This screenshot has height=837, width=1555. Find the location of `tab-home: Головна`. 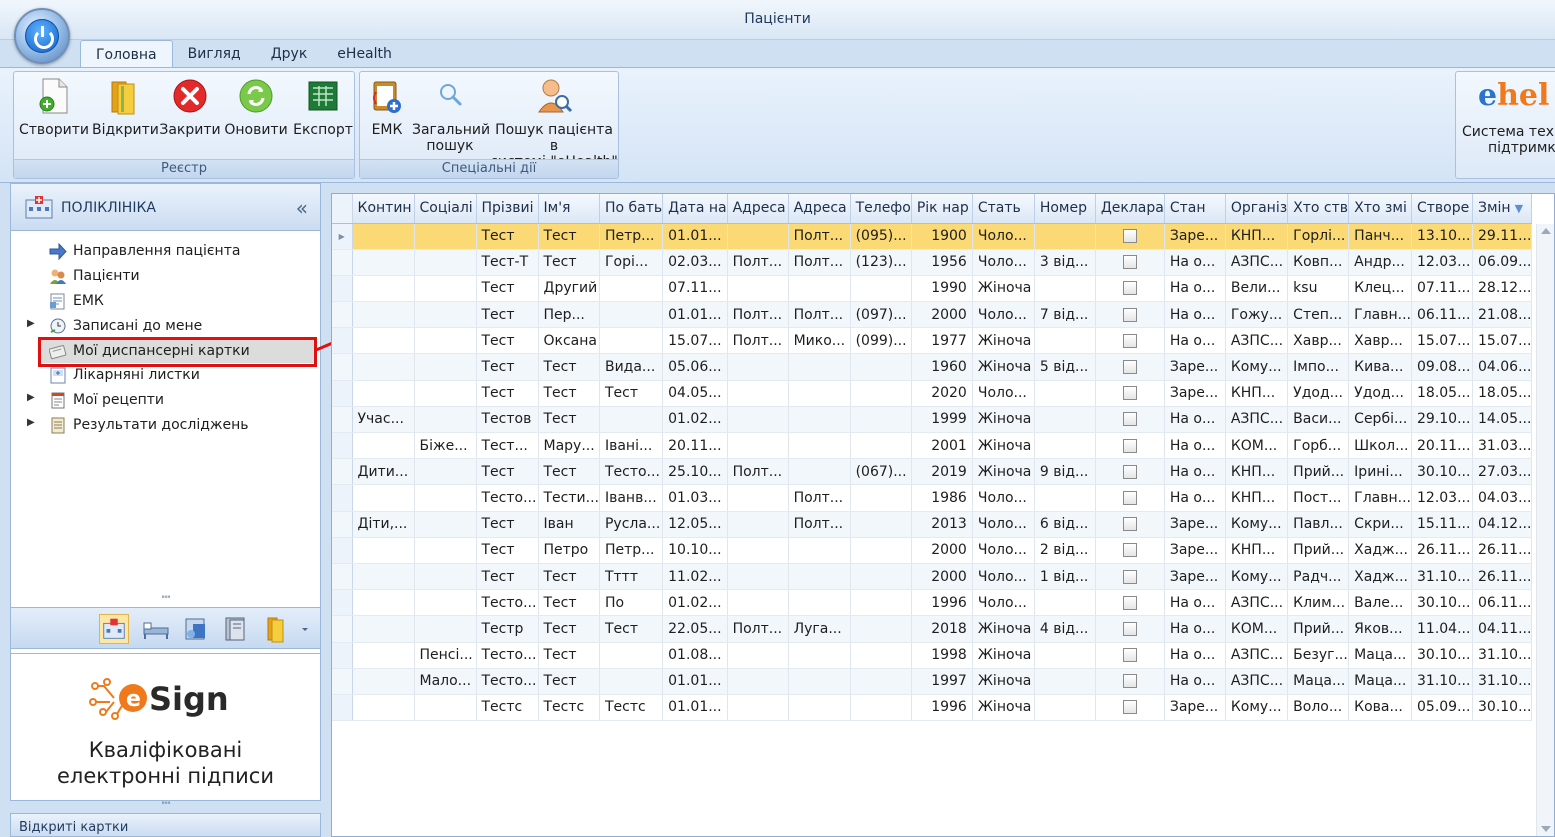

tab-home: Головна is located at coordinates (126, 54).